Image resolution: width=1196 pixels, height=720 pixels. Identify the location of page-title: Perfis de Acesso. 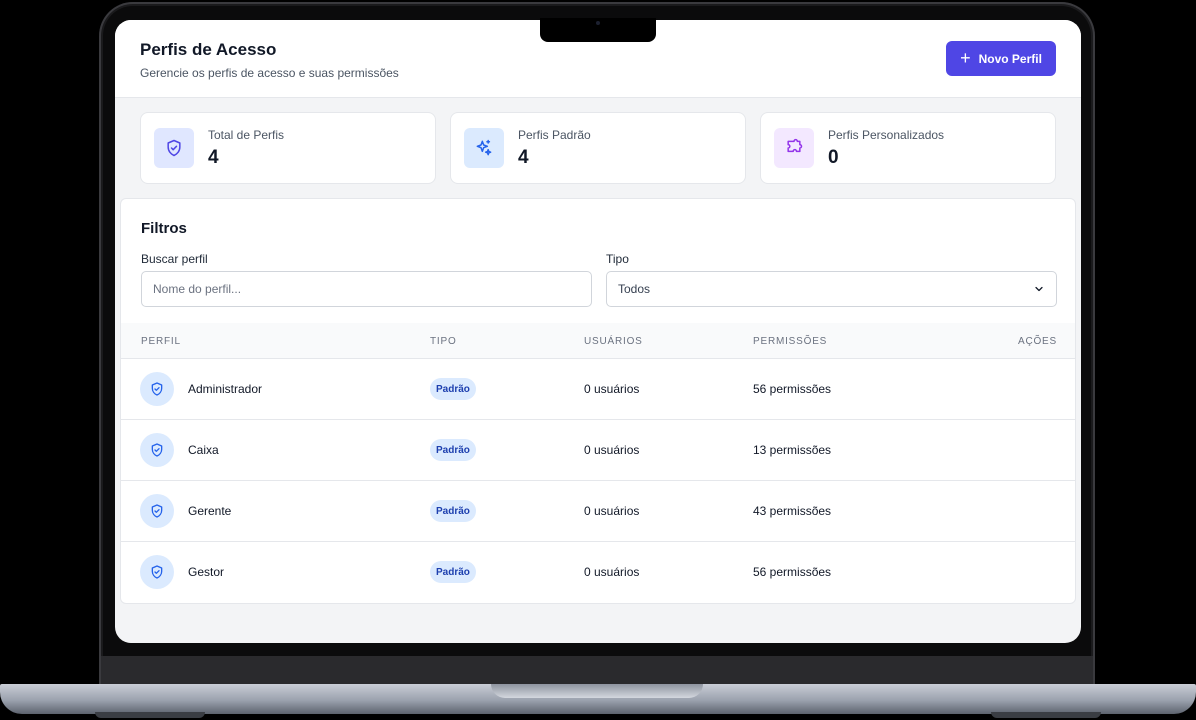
(208, 49).